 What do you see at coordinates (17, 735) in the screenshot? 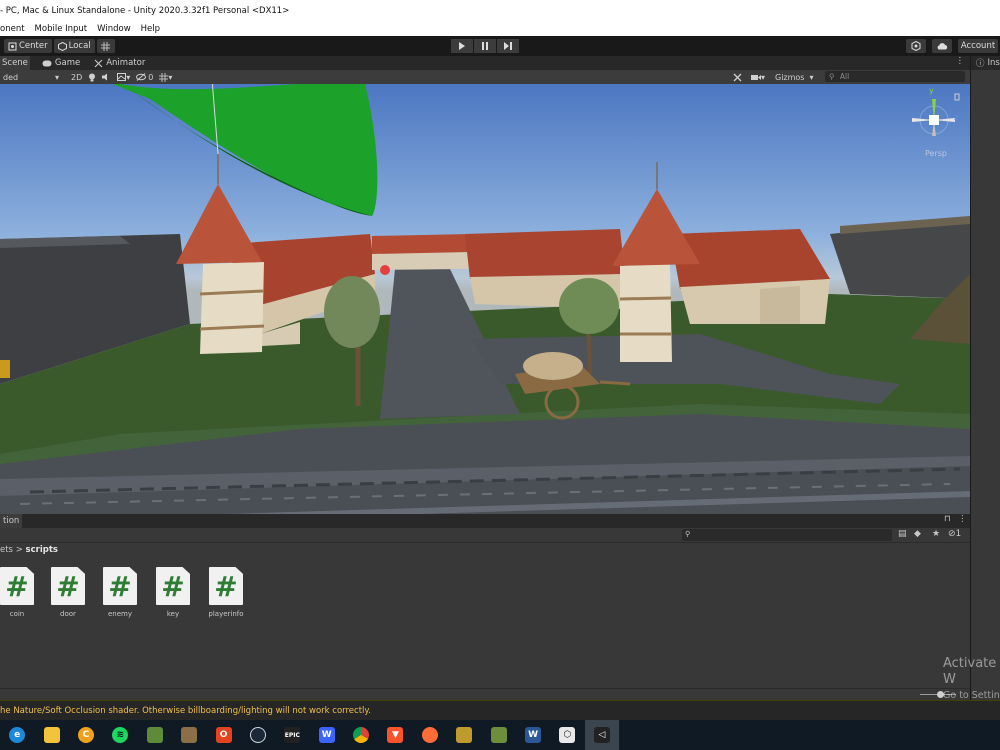
I see `edge-icon: e` at bounding box center [17, 735].